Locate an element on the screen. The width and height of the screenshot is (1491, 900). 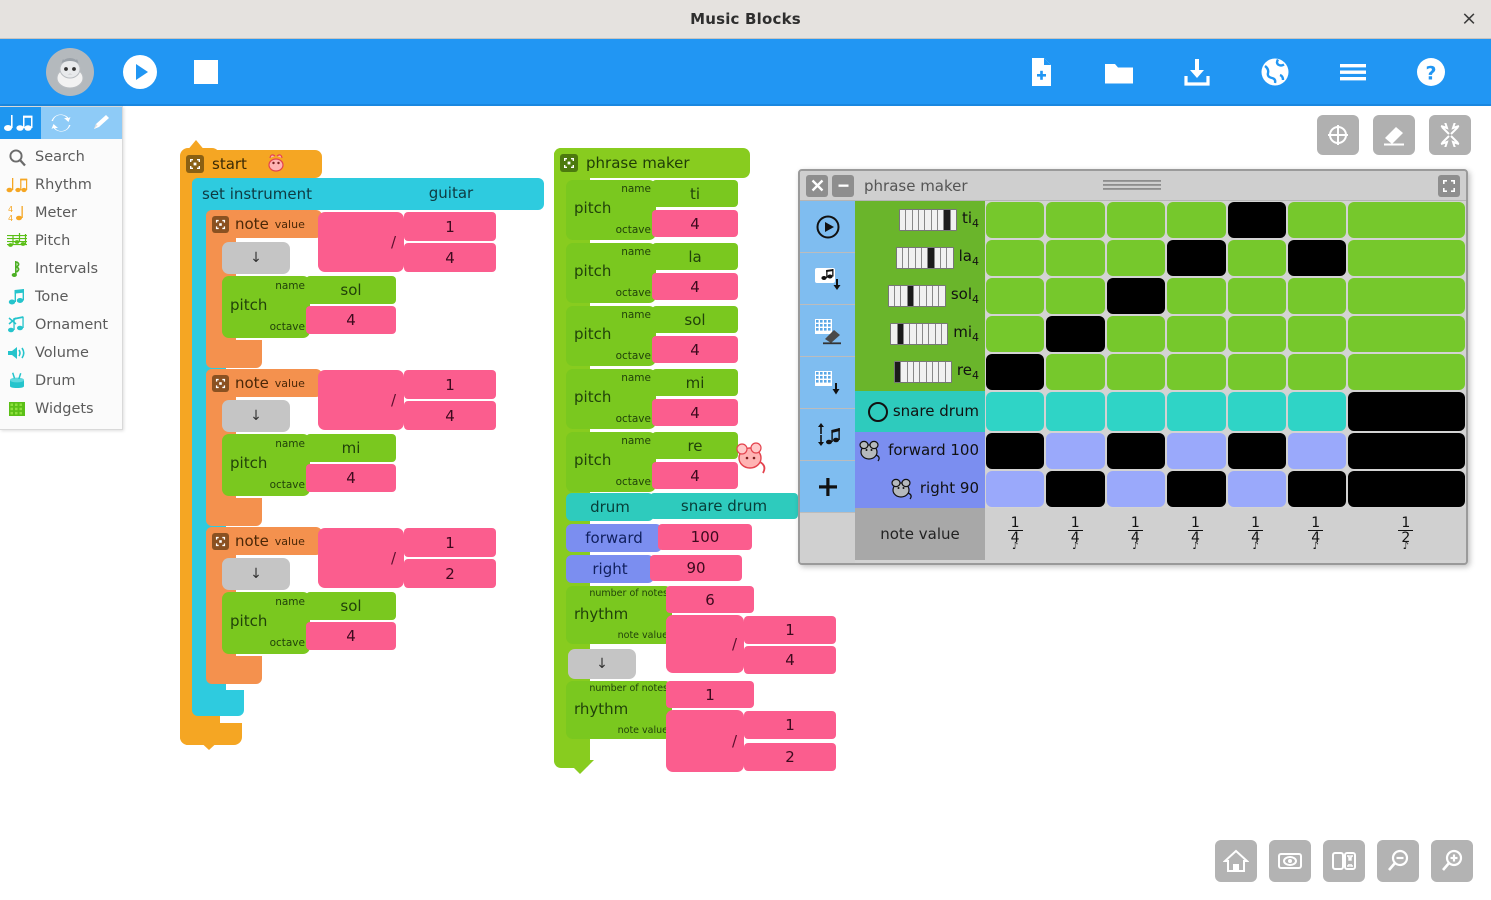
palette-item-search: Search is located at coordinates (61, 157).